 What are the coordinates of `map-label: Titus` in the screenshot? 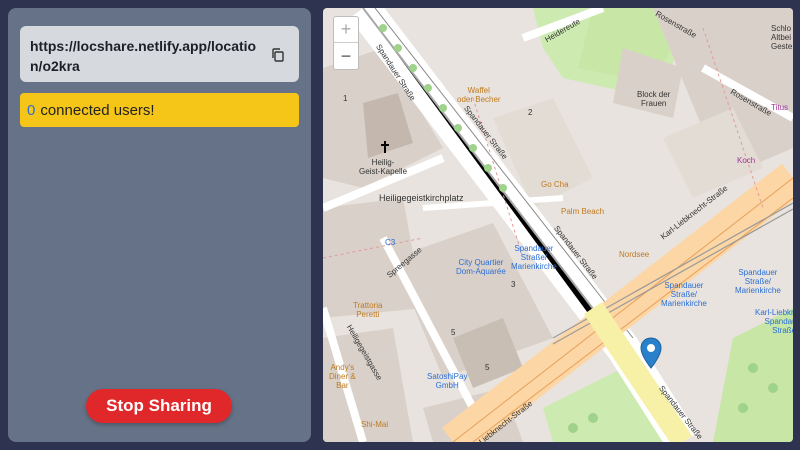 It's located at (780, 107).